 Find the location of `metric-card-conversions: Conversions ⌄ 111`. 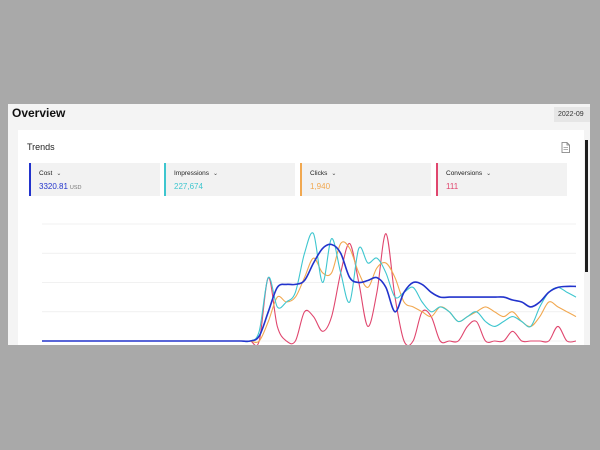

metric-card-conversions: Conversions ⌄ 111 is located at coordinates (501, 179).